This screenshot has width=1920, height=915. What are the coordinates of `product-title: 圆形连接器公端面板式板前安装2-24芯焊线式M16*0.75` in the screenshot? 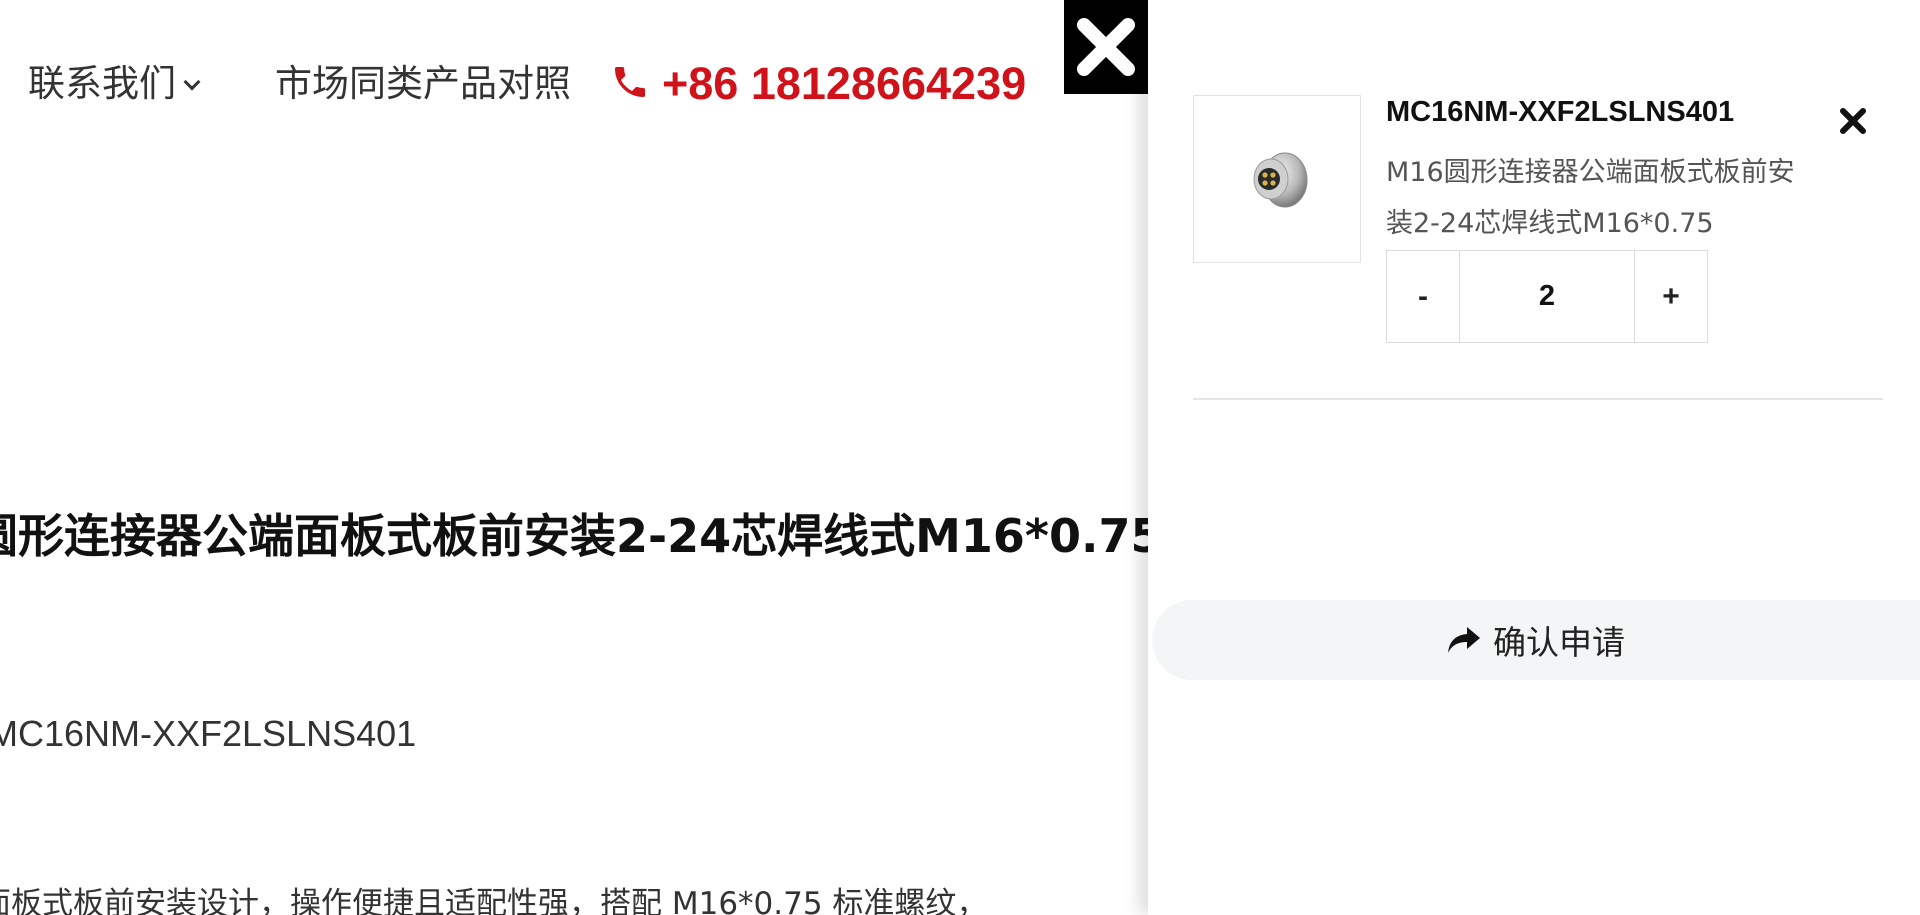 It's located at (581, 536).